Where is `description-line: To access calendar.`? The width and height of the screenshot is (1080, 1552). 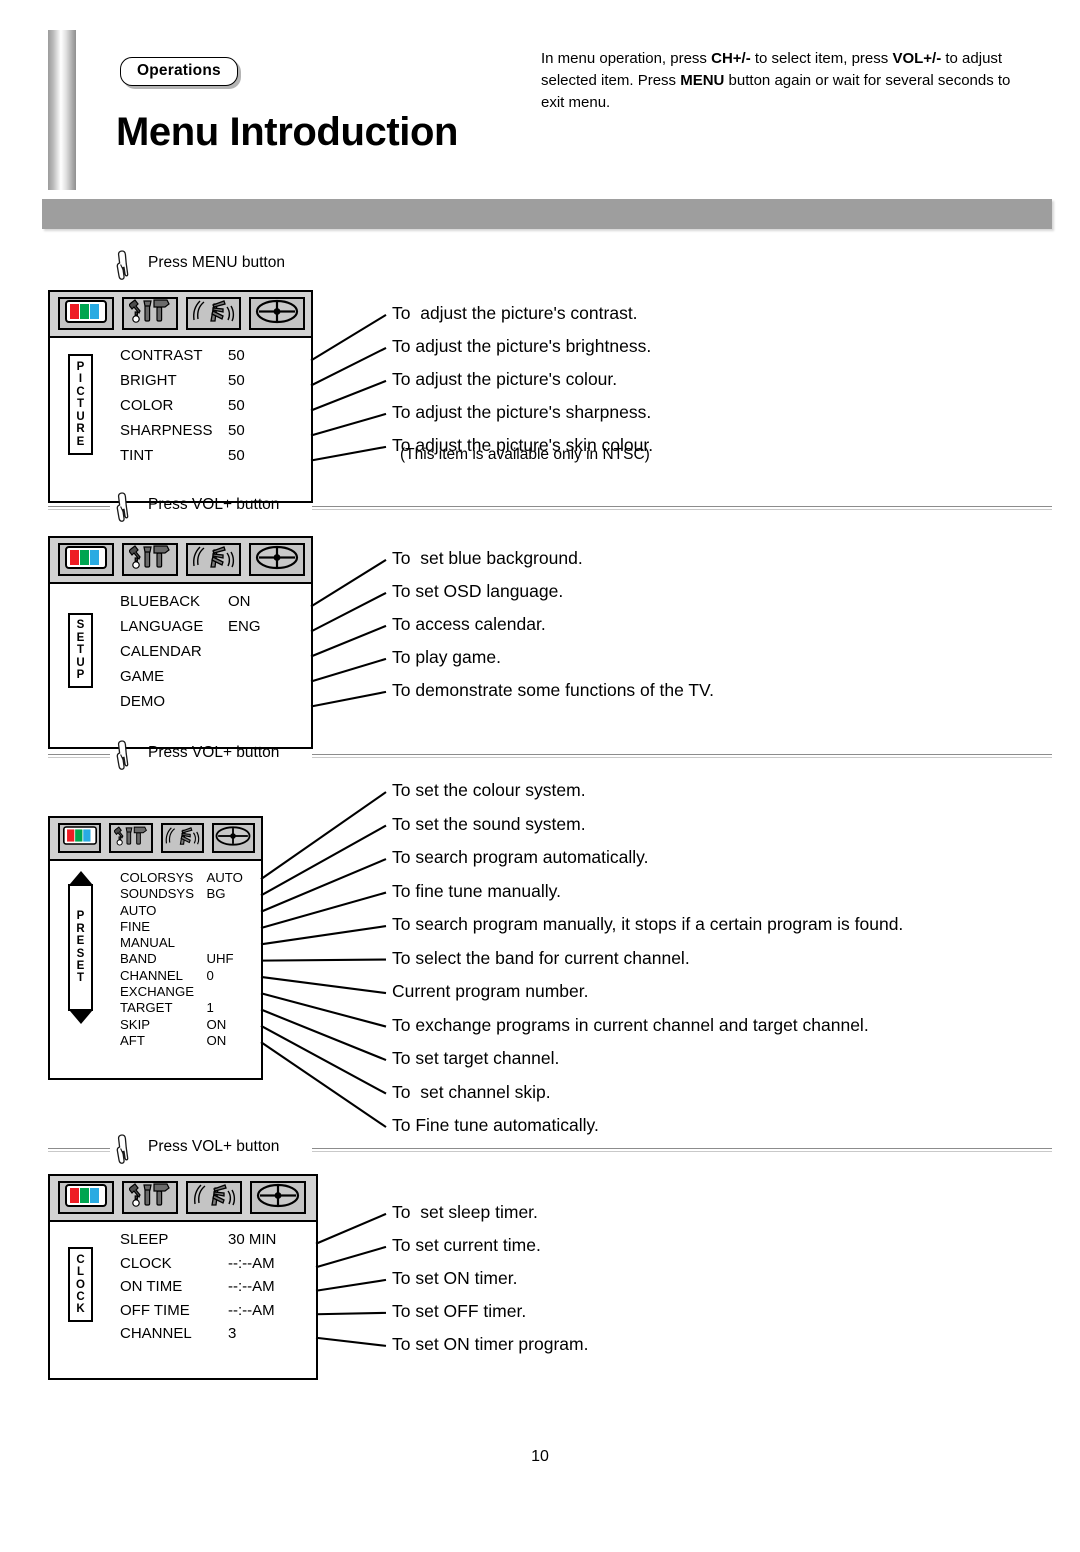 description-line: To access calendar. is located at coordinates (469, 624).